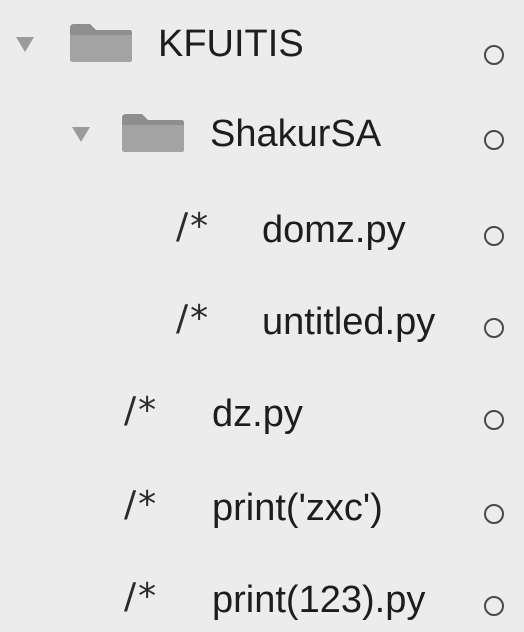  I want to click on tree-item-kfuitis: KFUITIS, so click(262, 44).